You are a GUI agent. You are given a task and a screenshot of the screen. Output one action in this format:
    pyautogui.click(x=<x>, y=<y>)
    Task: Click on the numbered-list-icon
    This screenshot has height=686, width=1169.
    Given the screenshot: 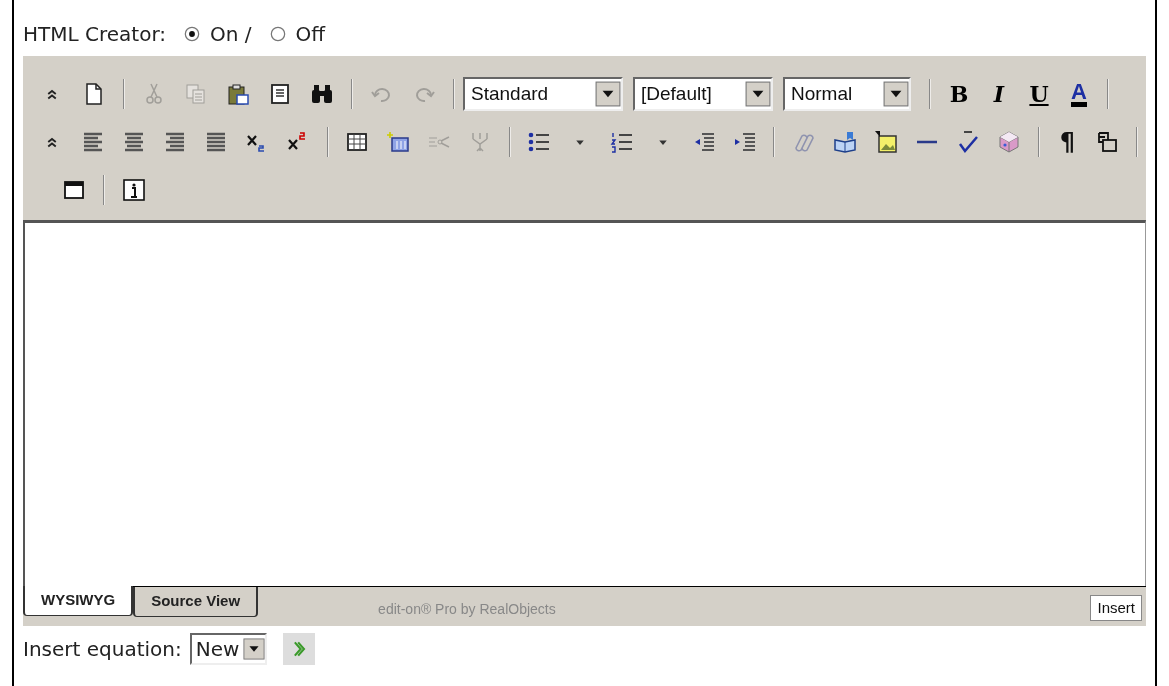 What is the action you would take?
    pyautogui.click(x=621, y=142)
    